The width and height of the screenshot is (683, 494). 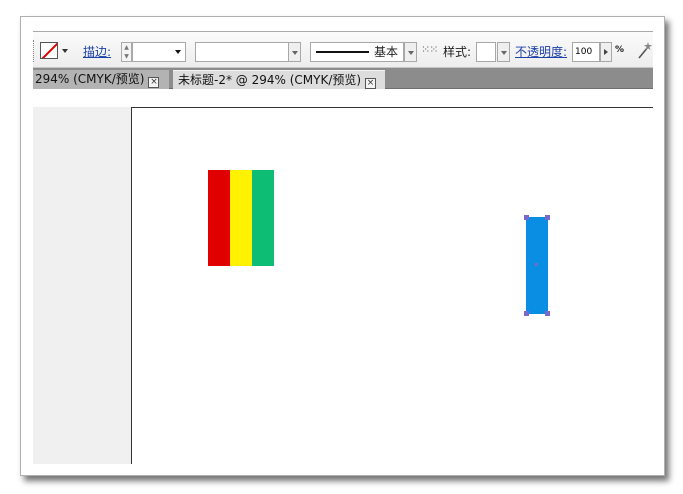 What do you see at coordinates (65, 51) in the screenshot?
I see `fill-dropdown-icon` at bounding box center [65, 51].